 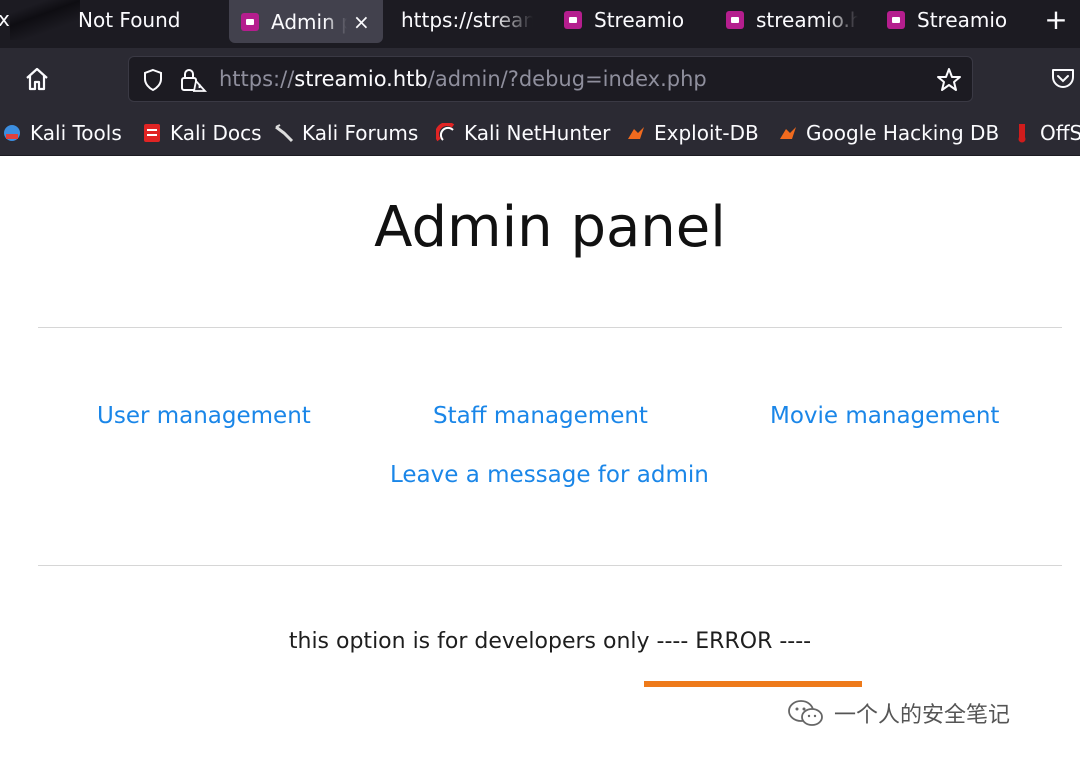 I want to click on tracking-protection-shield-icon, so click(x=153, y=80).